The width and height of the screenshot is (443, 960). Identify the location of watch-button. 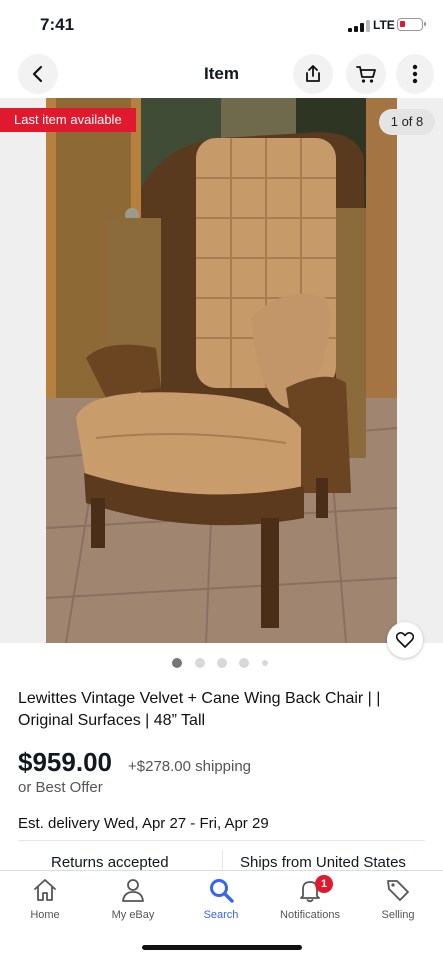
(405, 640).